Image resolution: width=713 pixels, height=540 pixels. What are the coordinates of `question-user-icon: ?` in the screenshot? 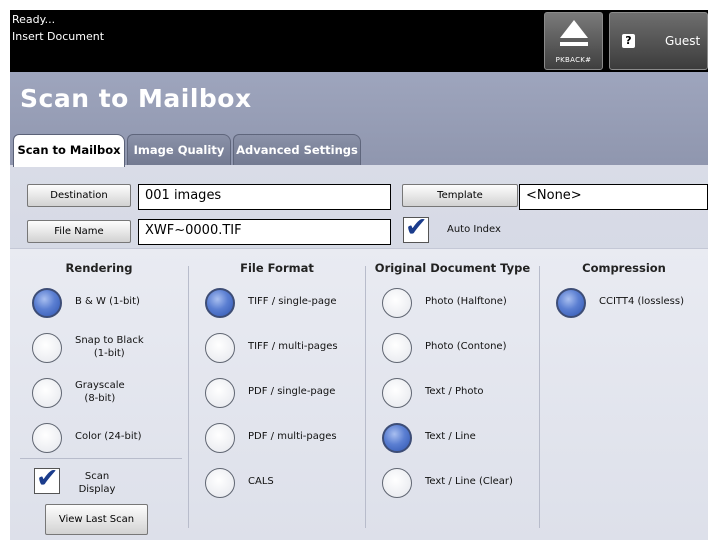 It's located at (628, 41).